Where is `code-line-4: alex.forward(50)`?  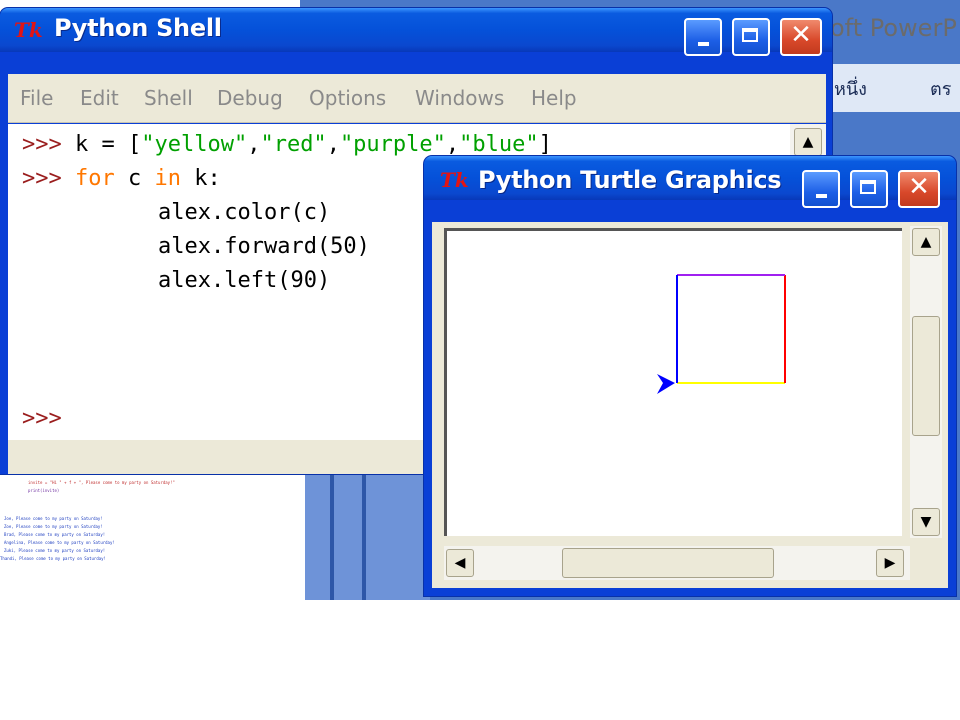
code-line-4: alex.forward(50) is located at coordinates (264, 246).